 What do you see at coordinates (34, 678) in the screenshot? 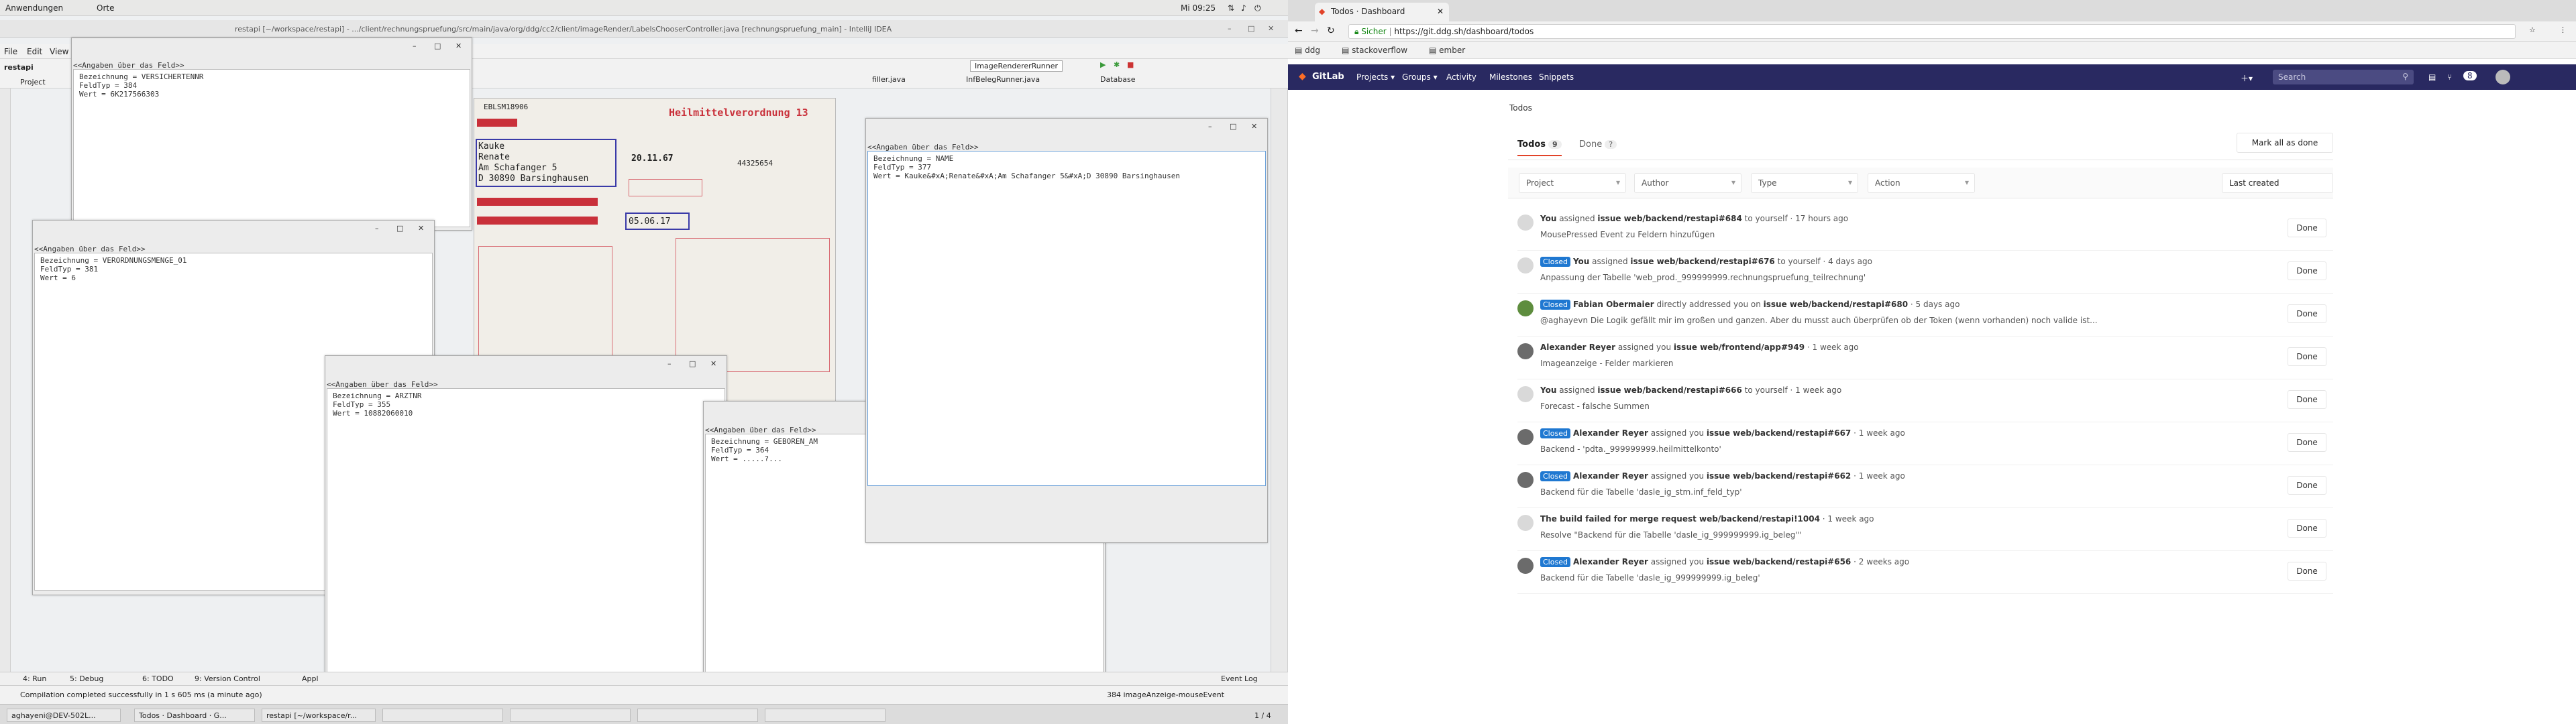
I see `tab-run: 4: Run` at bounding box center [34, 678].